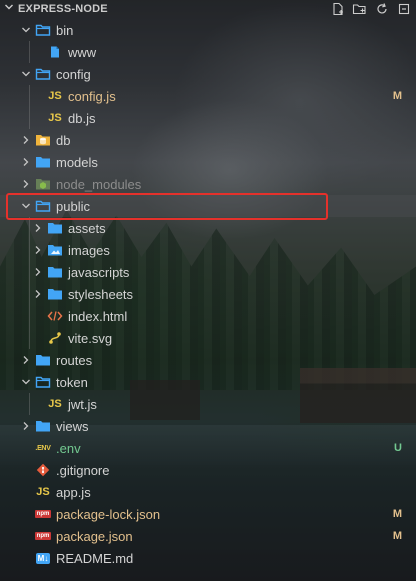  I want to click on tree-item-config: config, so click(208, 74).